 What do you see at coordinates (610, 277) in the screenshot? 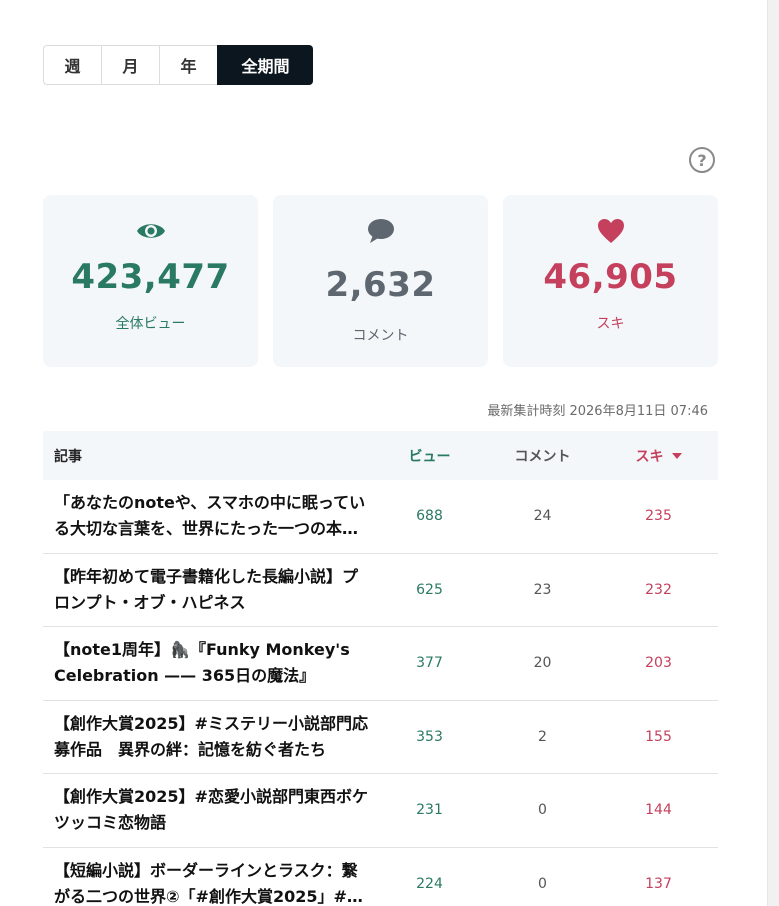
I see `total-likes-value: 46,905` at bounding box center [610, 277].